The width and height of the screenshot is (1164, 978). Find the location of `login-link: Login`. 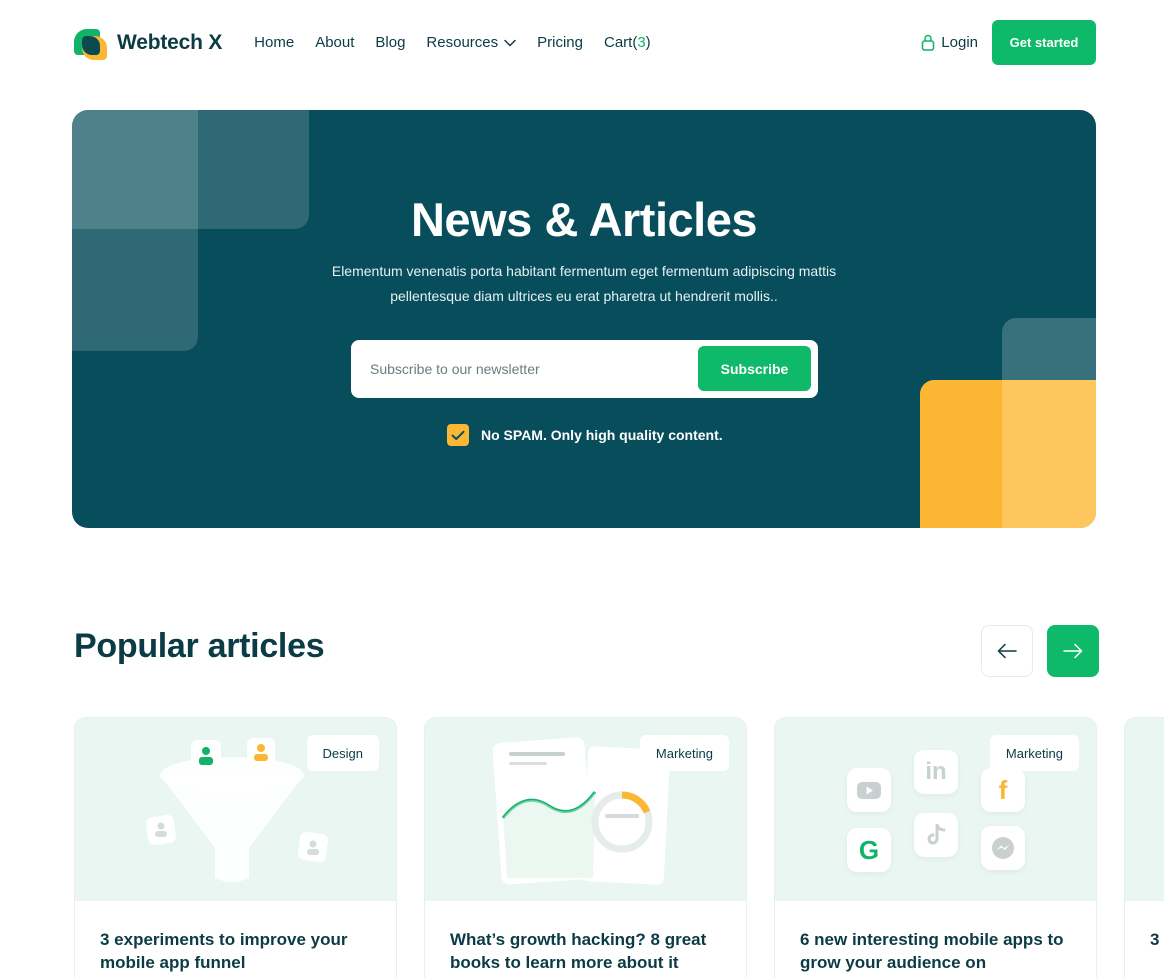

login-link: Login is located at coordinates (949, 42).